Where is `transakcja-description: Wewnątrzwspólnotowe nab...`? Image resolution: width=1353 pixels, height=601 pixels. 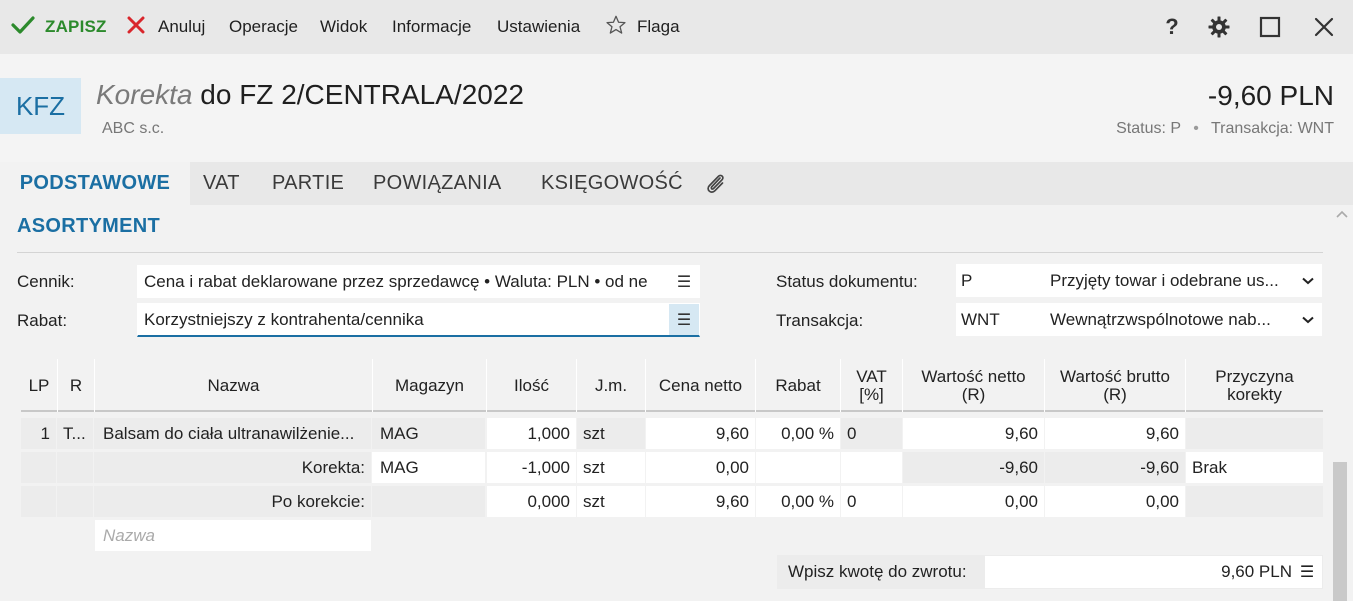 transakcja-description: Wewnątrzwspólnotowe nab... is located at coordinates (1160, 319).